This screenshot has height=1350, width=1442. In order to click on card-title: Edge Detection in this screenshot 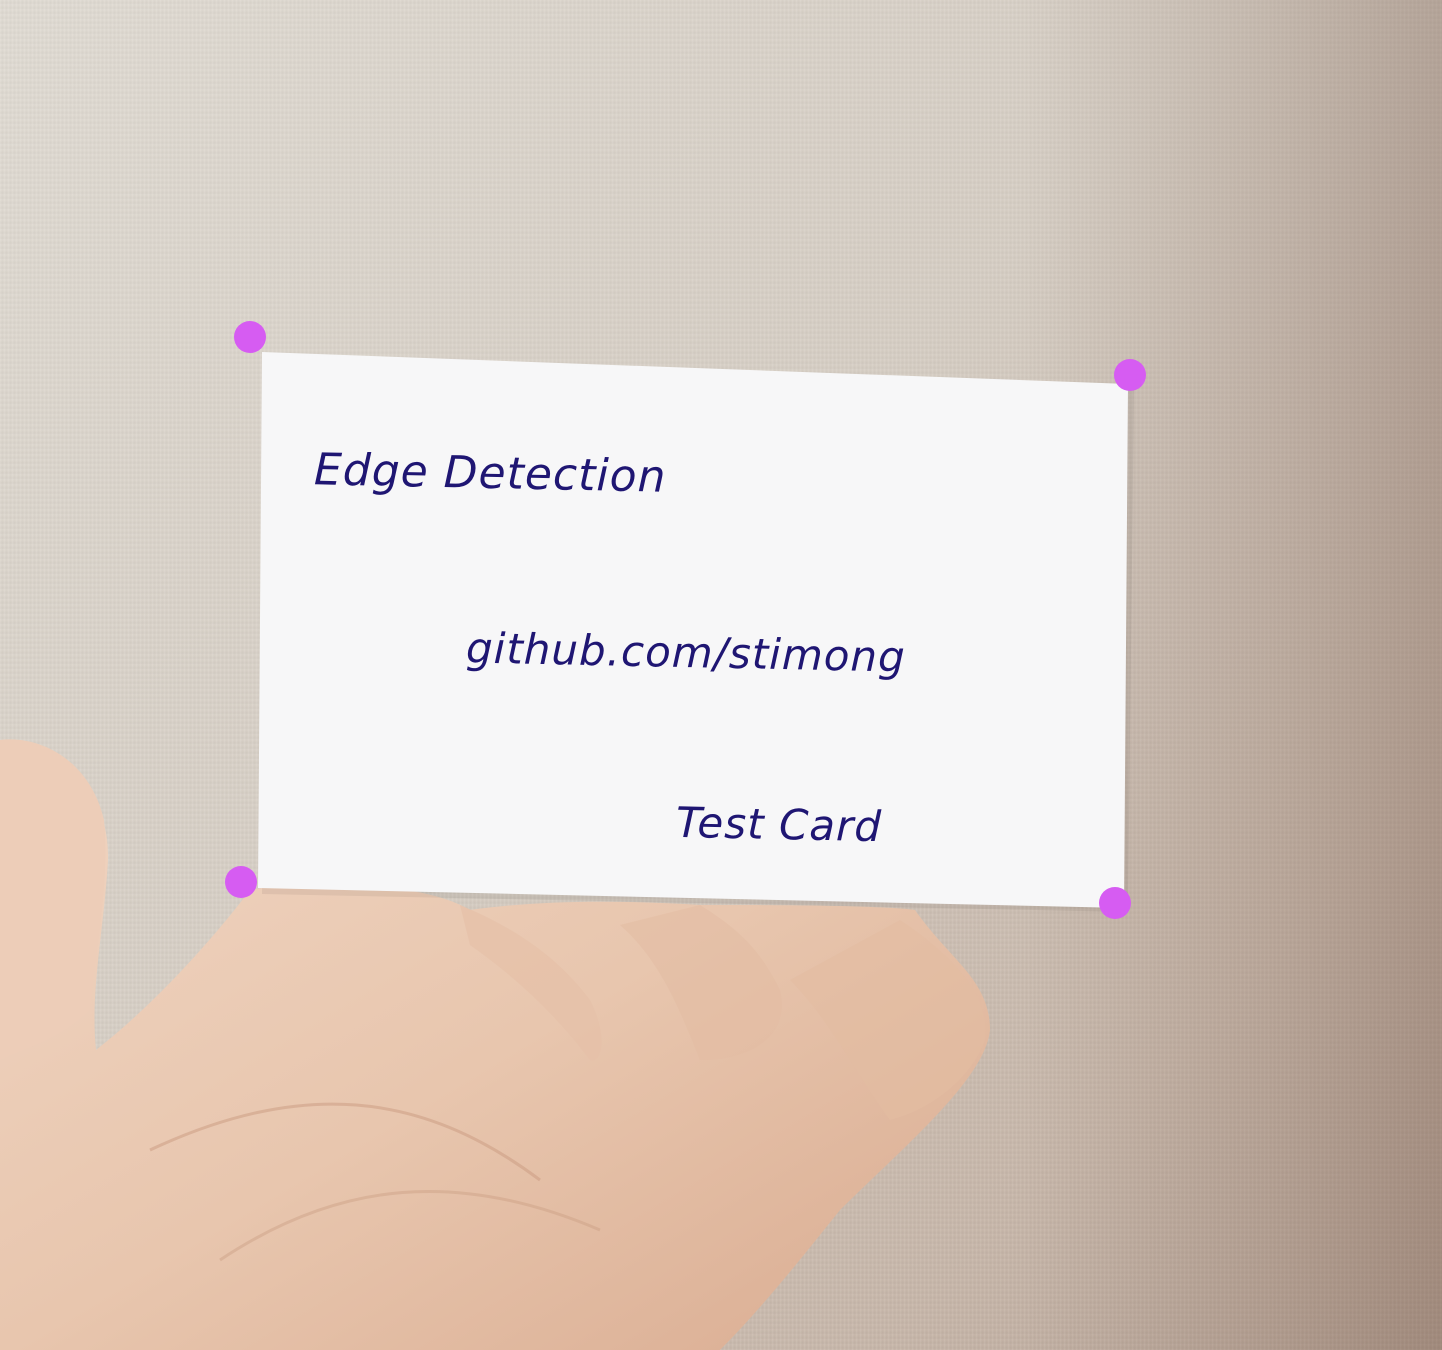, I will do `click(490, 473)`.